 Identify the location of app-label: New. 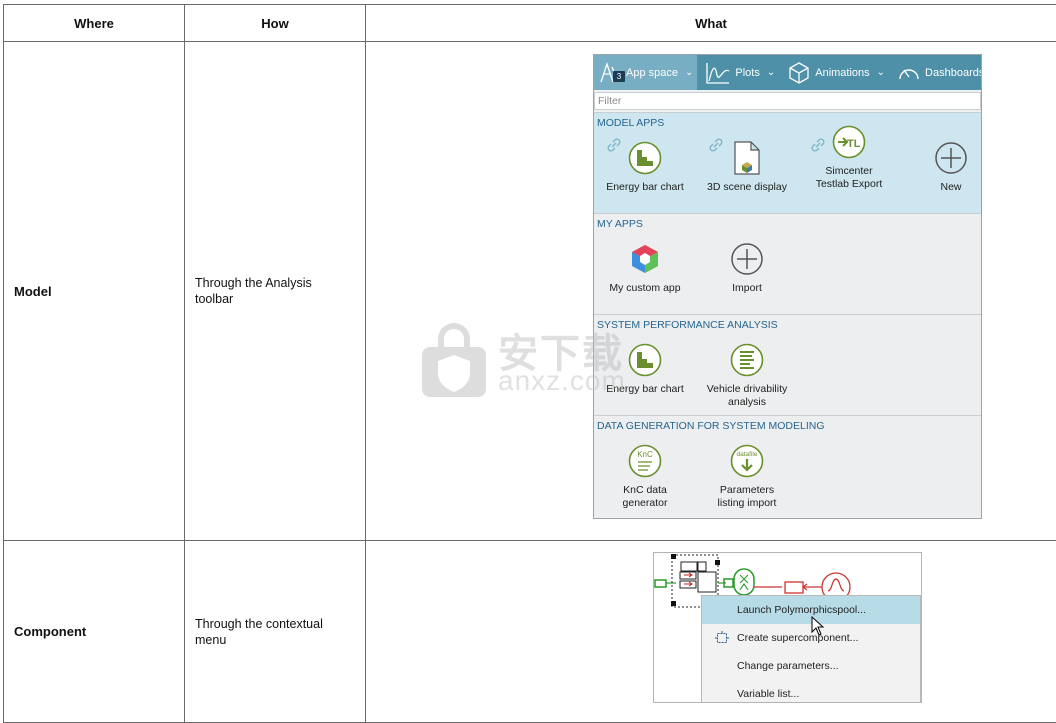
(941, 187).